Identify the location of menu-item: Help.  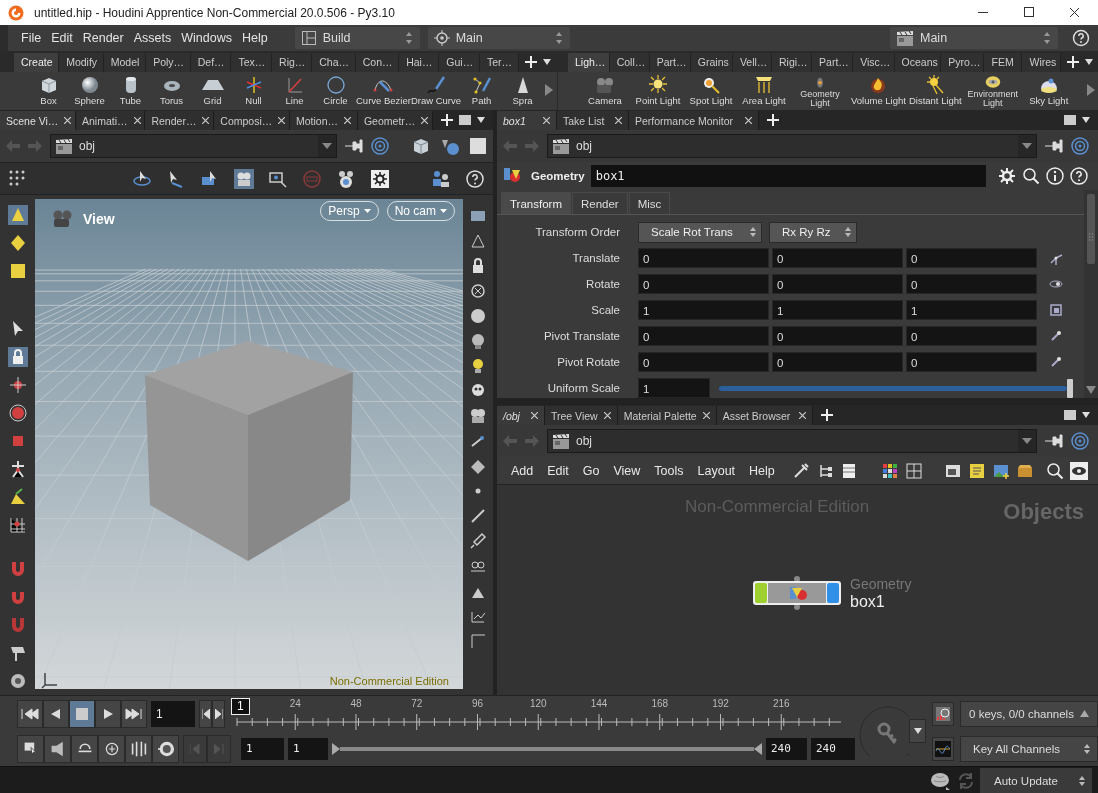
(254, 38).